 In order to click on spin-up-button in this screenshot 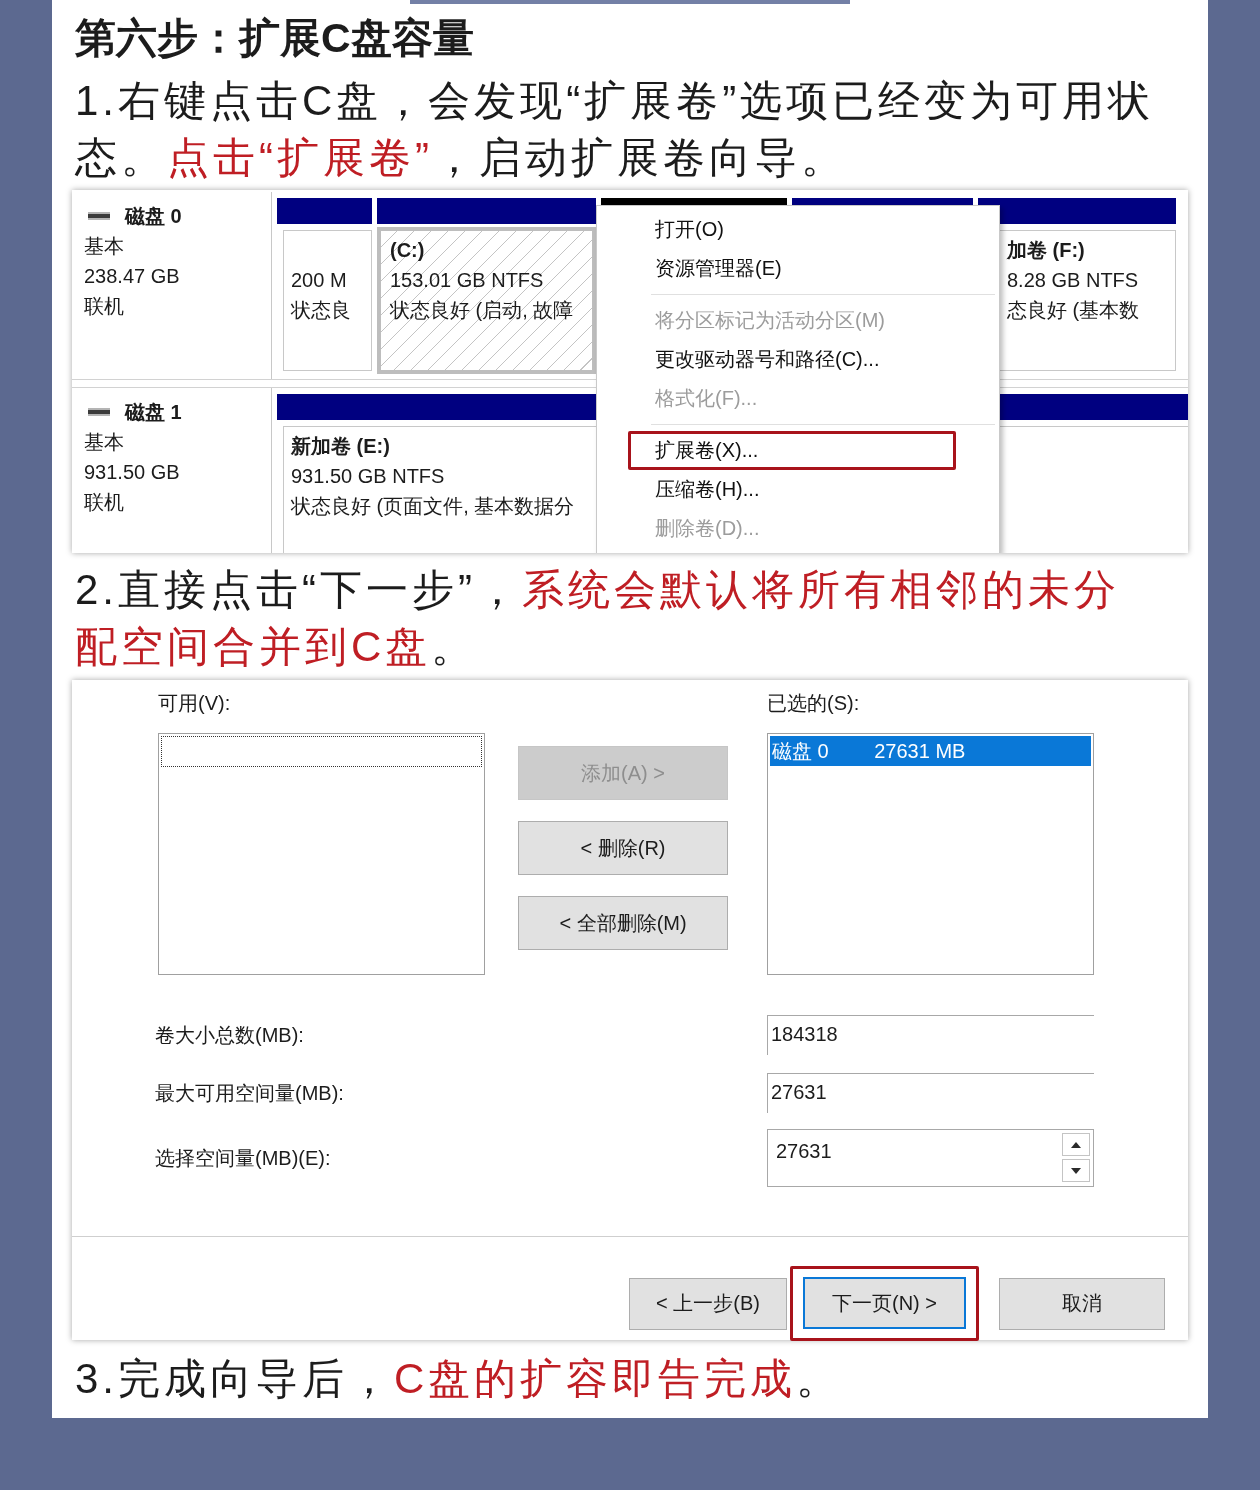, I will do `click(1076, 1144)`.